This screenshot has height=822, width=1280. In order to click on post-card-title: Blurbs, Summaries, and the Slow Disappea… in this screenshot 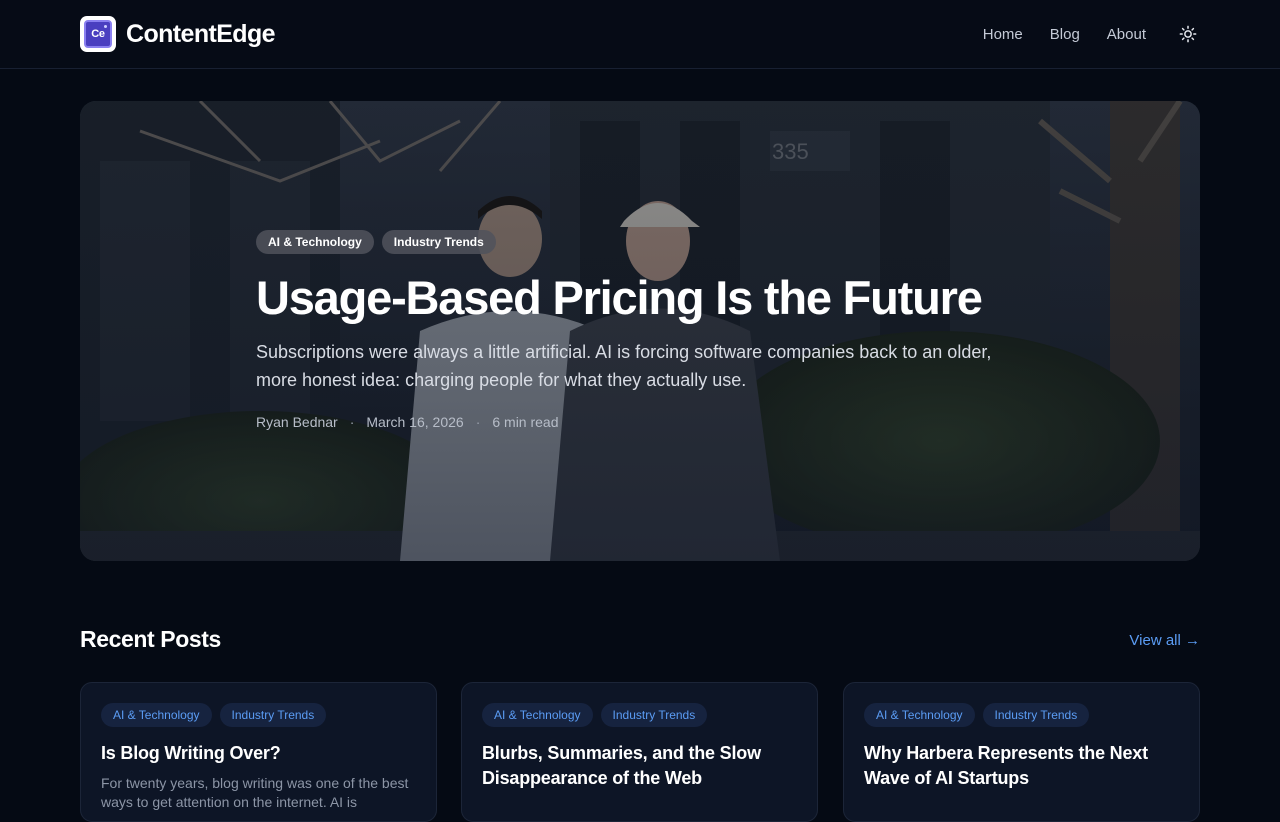, I will do `click(639, 766)`.